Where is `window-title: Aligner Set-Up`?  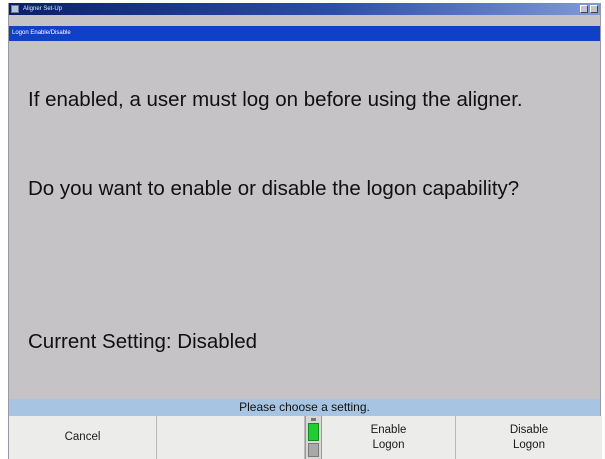 window-title: Aligner Set-Up is located at coordinates (43, 9).